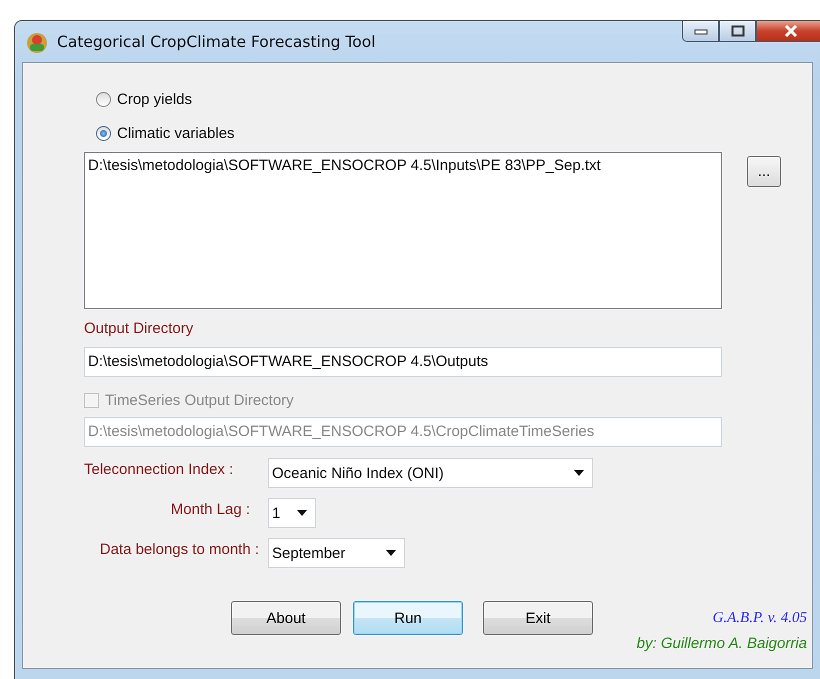 The image size is (820, 679). What do you see at coordinates (403, 362) in the screenshot?
I see `output-directory-field: D:\tesis\metodologia\SOFTWARE_ENSOCROP 4.5\Outputs` at bounding box center [403, 362].